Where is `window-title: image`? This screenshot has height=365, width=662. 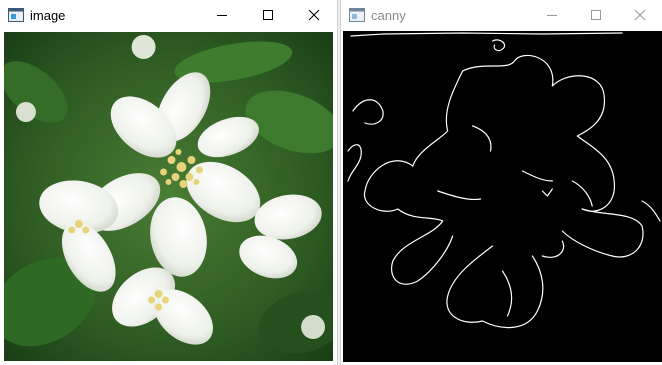
window-title: image is located at coordinates (48, 15).